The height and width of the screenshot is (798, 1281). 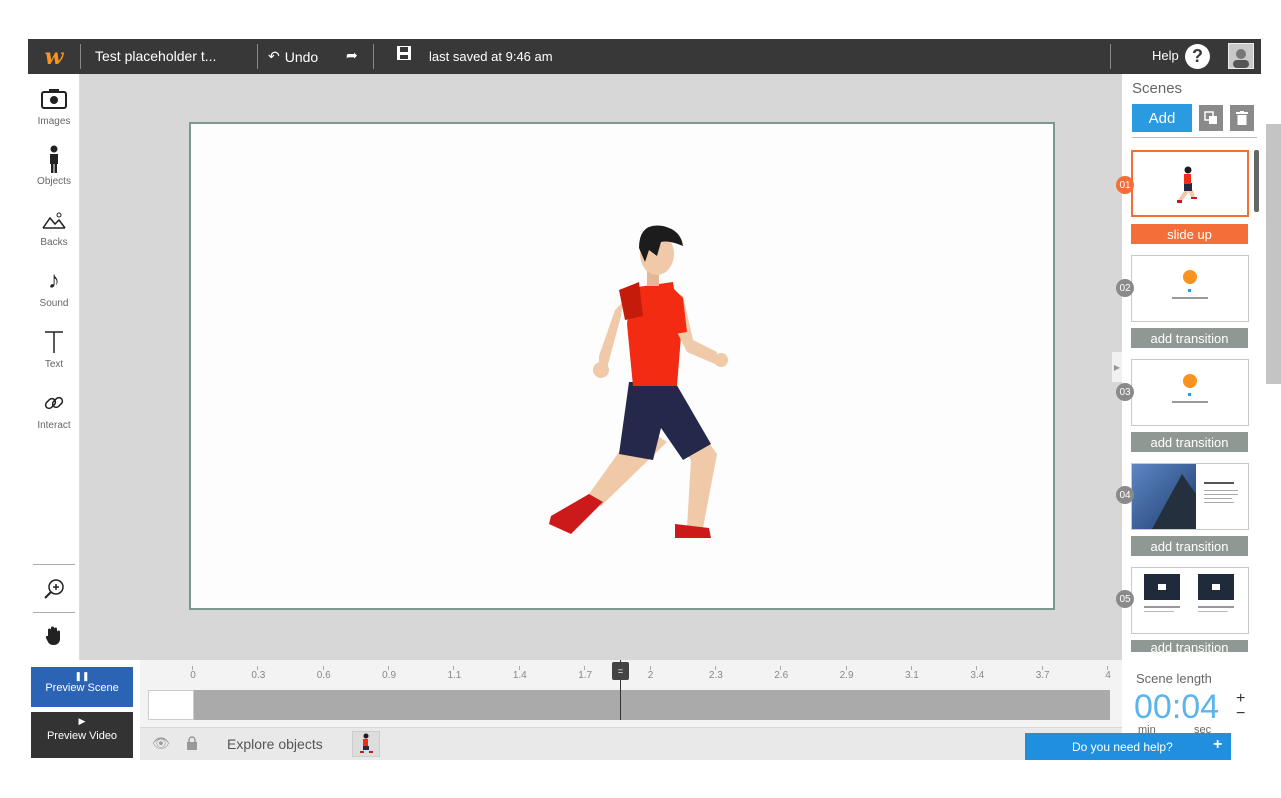 I want to click on duplicate-icon, so click(x=1210, y=117).